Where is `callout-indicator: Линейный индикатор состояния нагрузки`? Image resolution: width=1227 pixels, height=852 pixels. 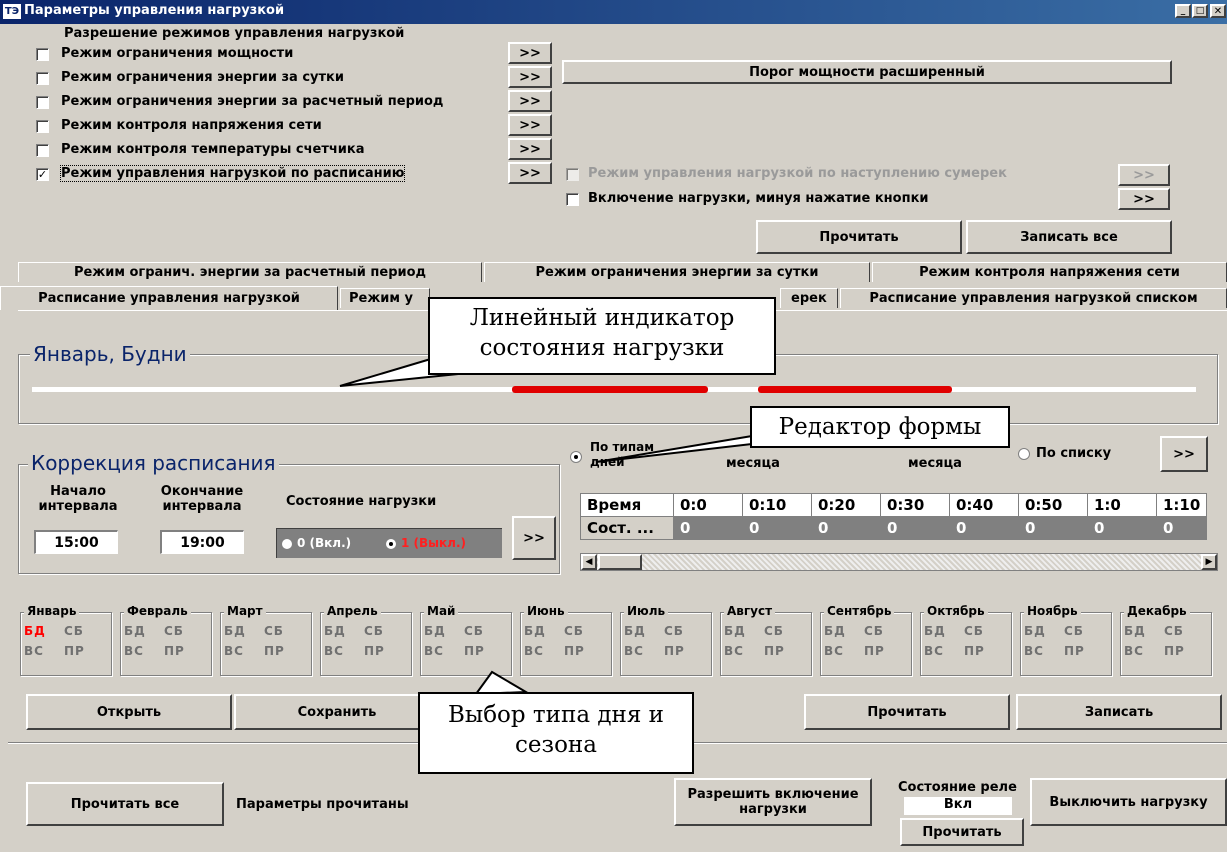
callout-indicator: Линейный индикатор состояния нагрузки is located at coordinates (602, 336).